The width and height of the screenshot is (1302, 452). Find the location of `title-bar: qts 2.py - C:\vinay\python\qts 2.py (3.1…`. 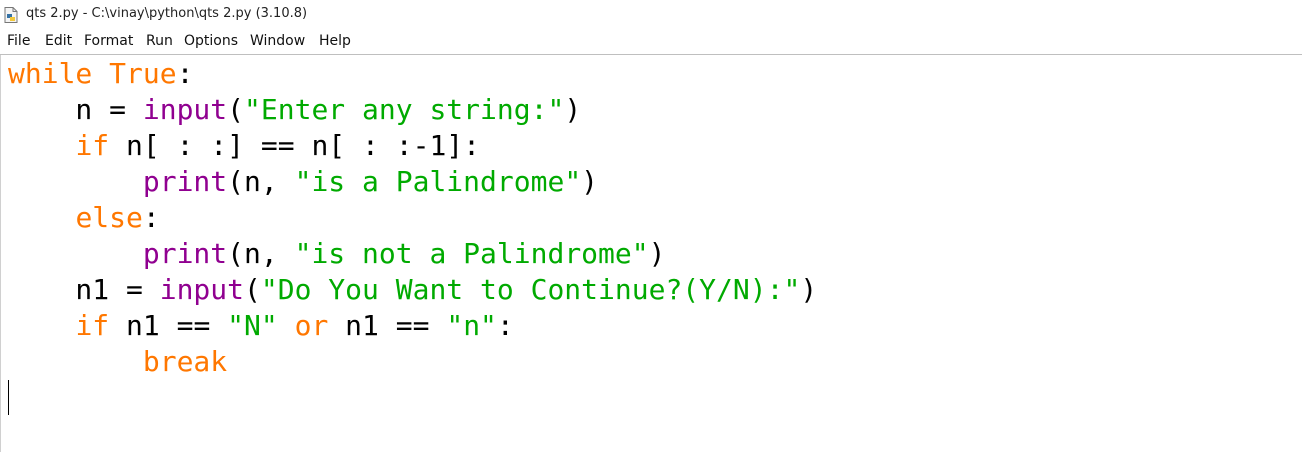

title-bar: qts 2.py - C:\vinay\python\qts 2.py (3.1… is located at coordinates (651, 15).